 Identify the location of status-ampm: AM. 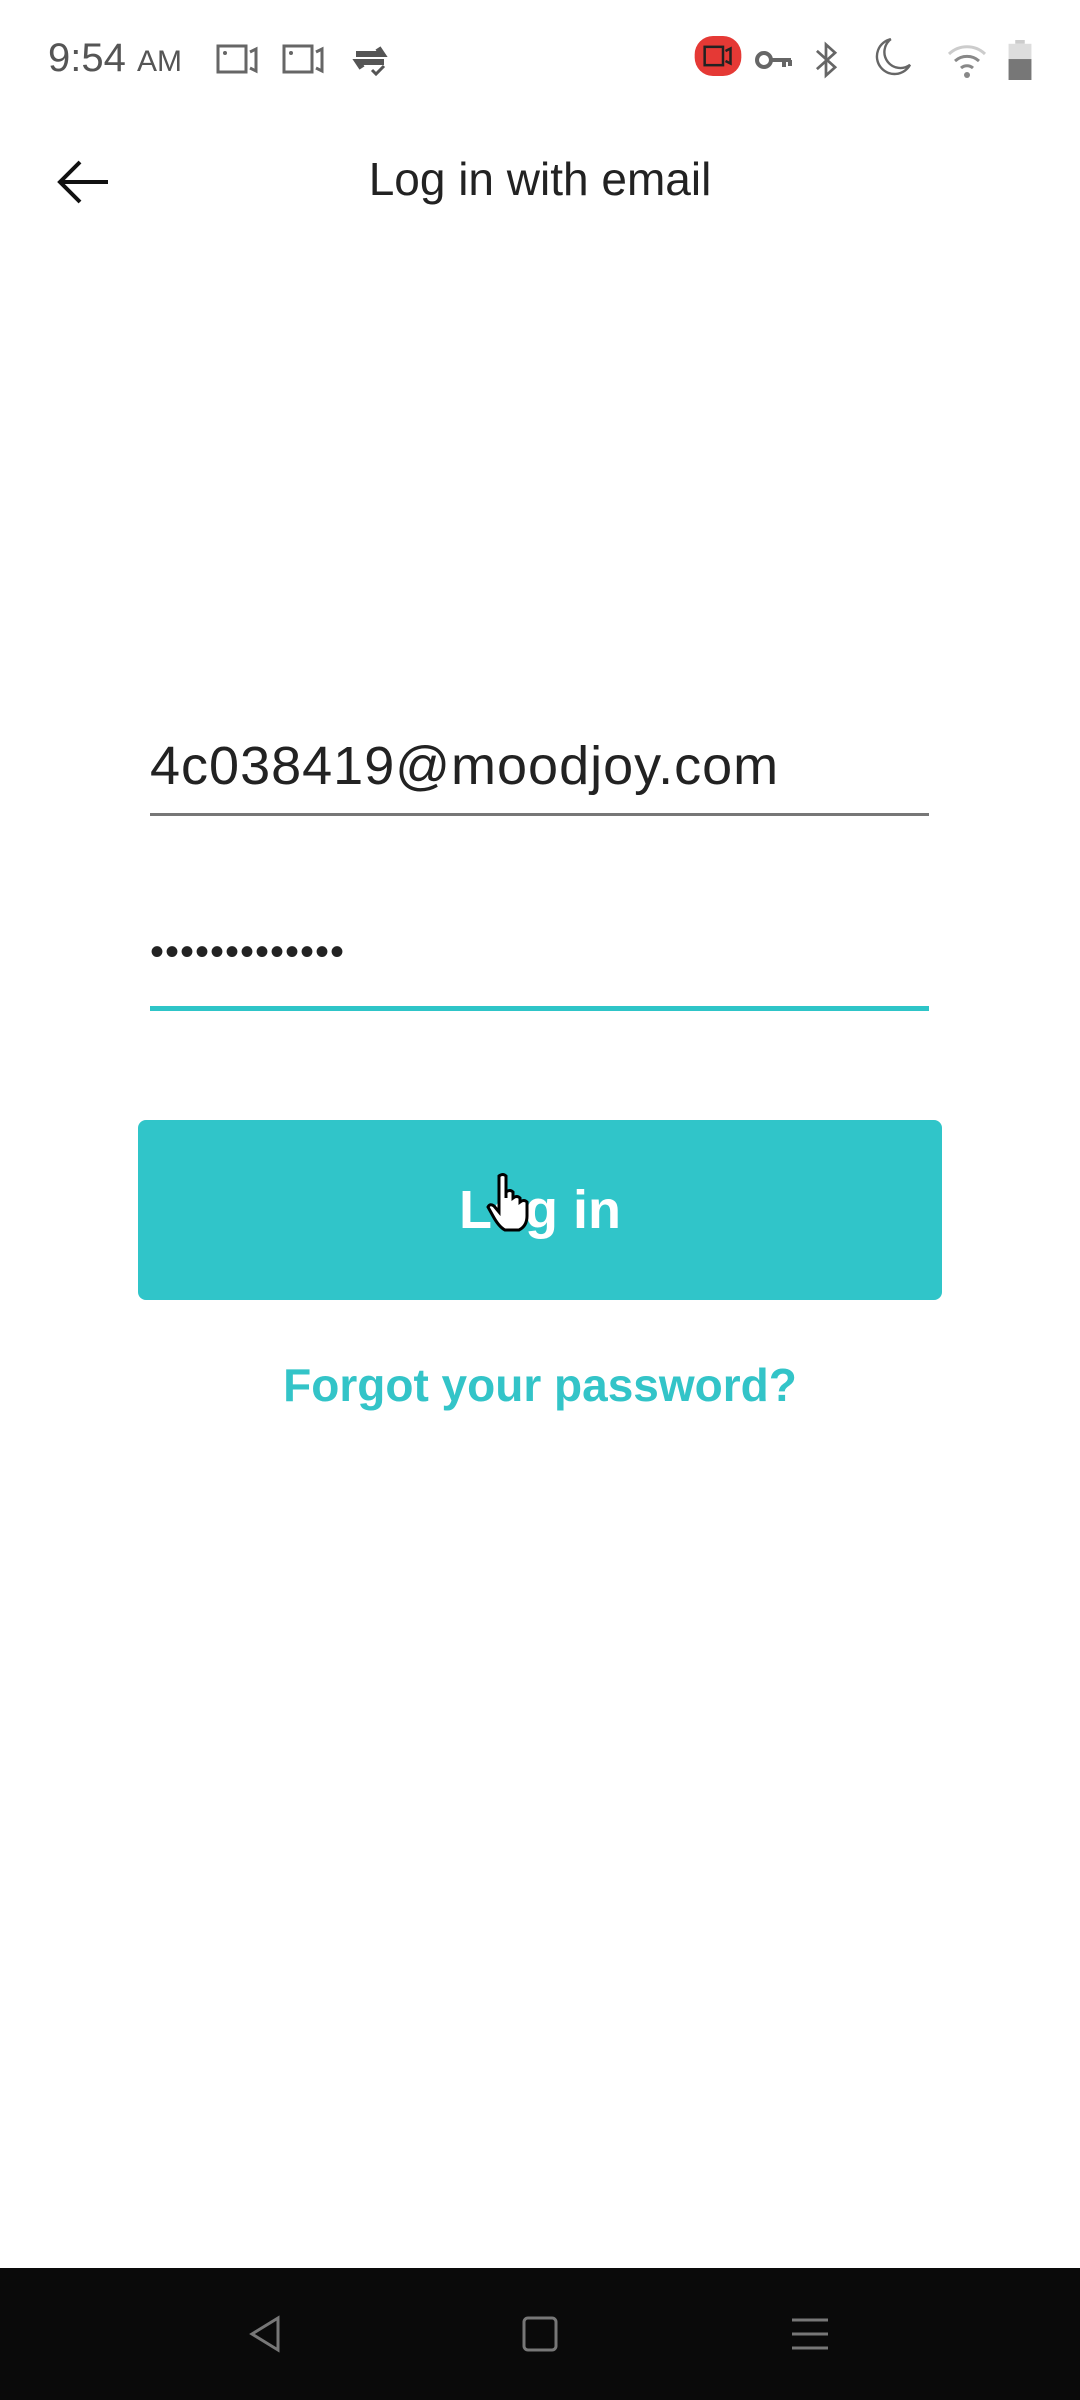
(159, 61).